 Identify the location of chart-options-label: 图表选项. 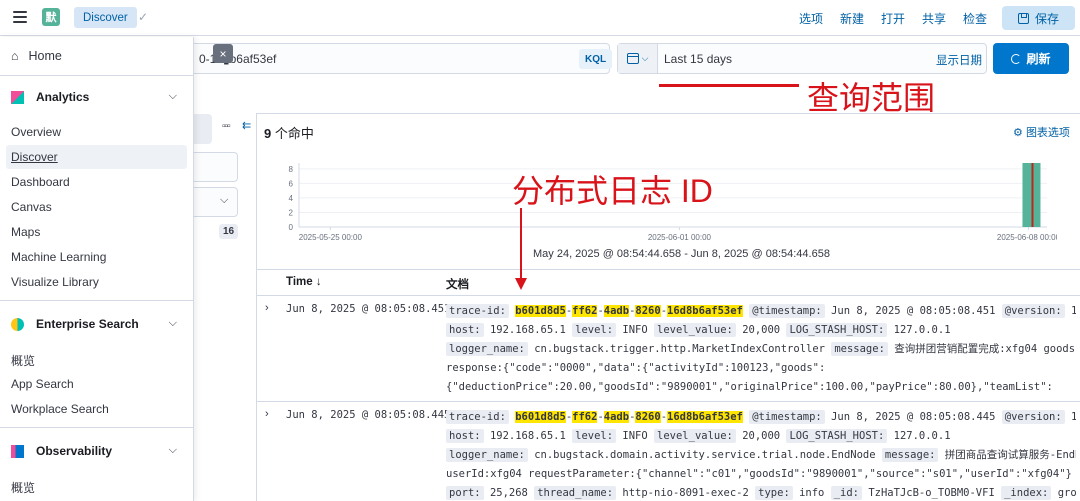
(1047, 133).